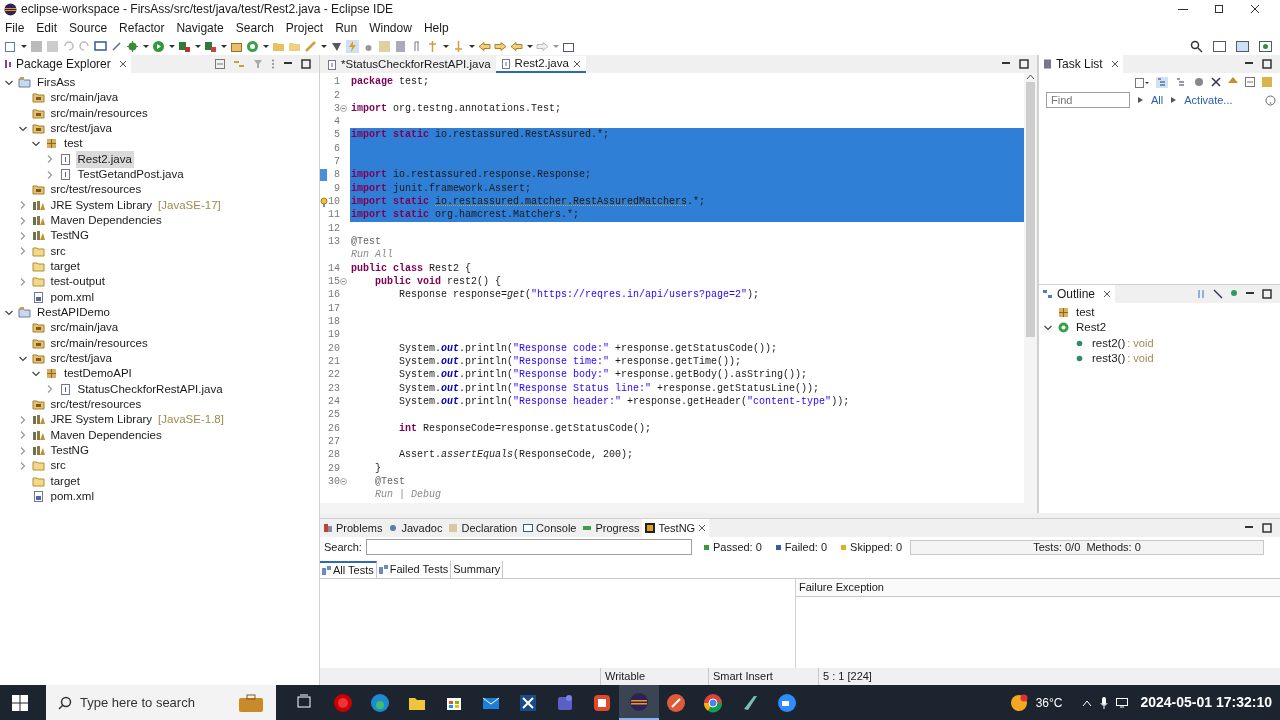 The width and height of the screenshot is (1280, 720). I want to click on tree-item: RestAPIDemo, so click(73, 312).